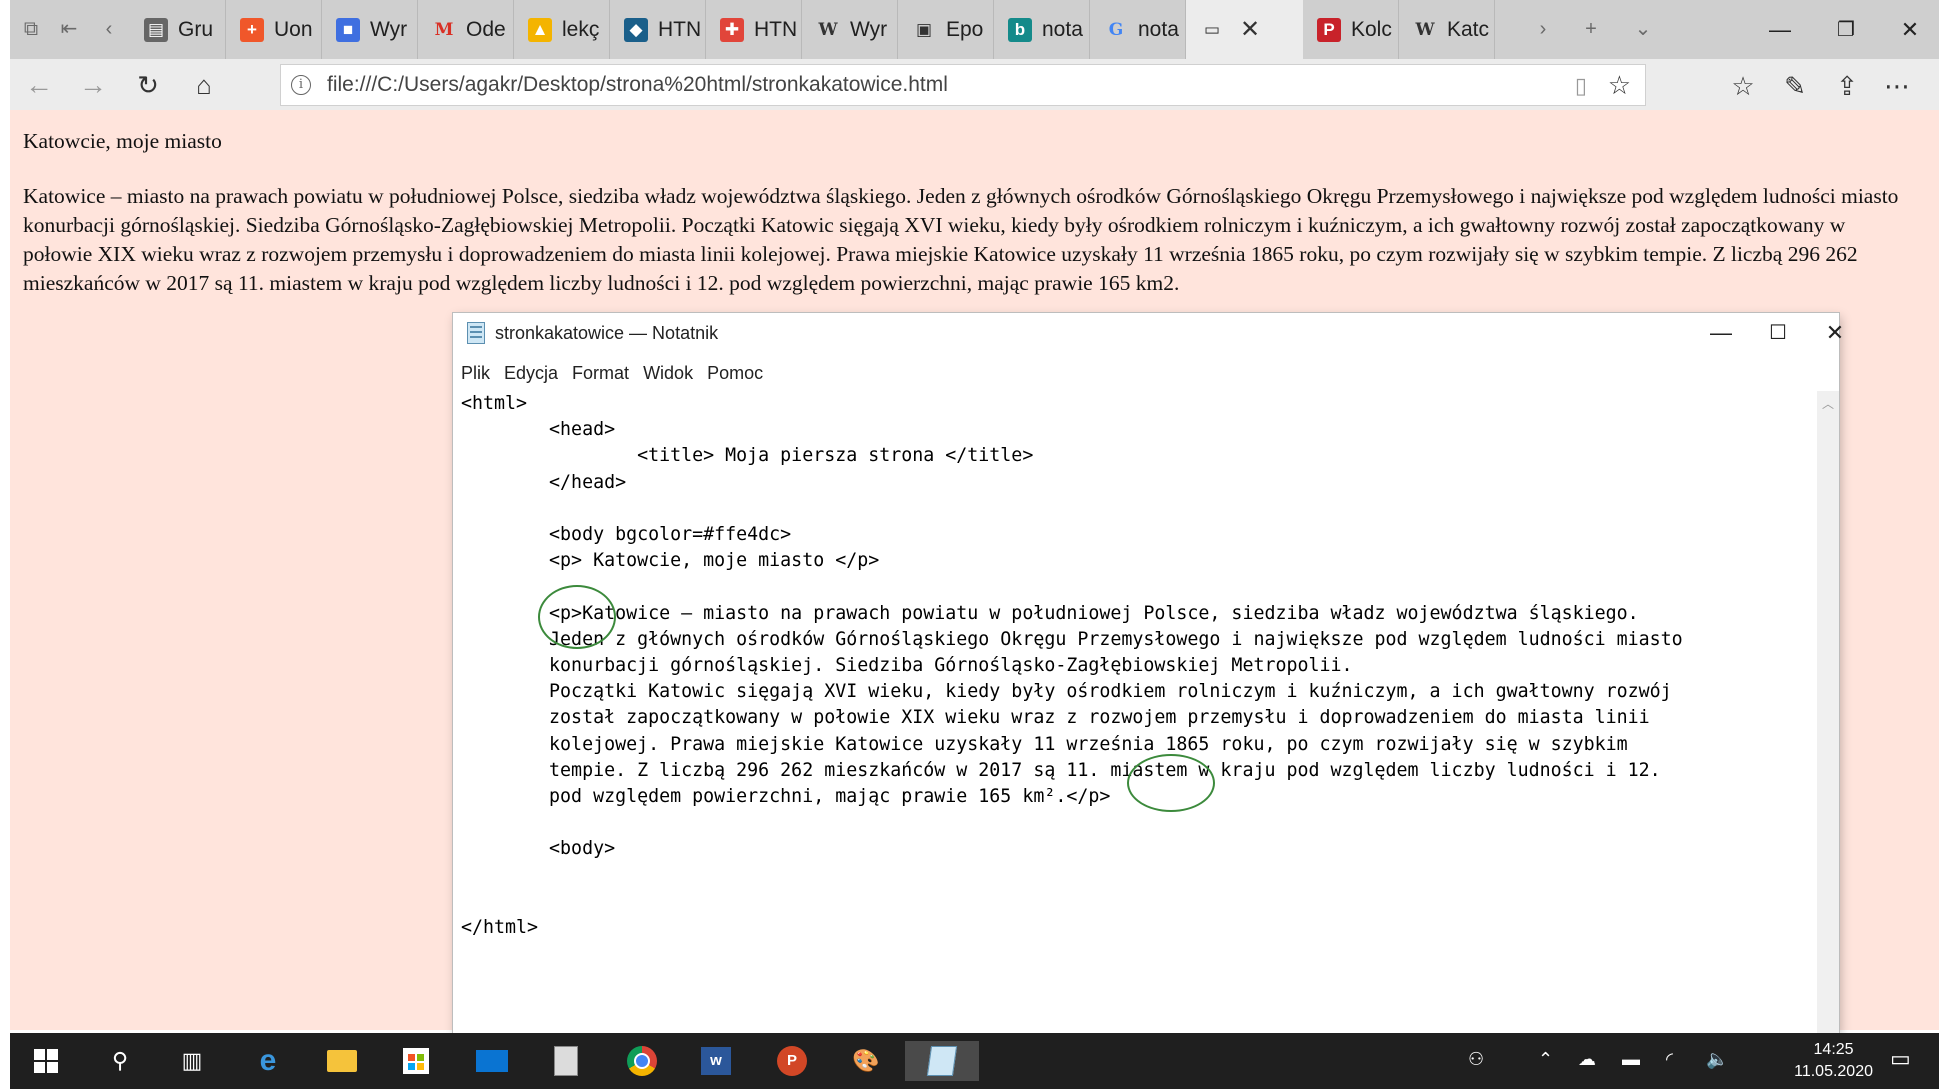  Describe the element at coordinates (1778, 333) in the screenshot. I see `notepad-maximize-icon: ☐` at that location.